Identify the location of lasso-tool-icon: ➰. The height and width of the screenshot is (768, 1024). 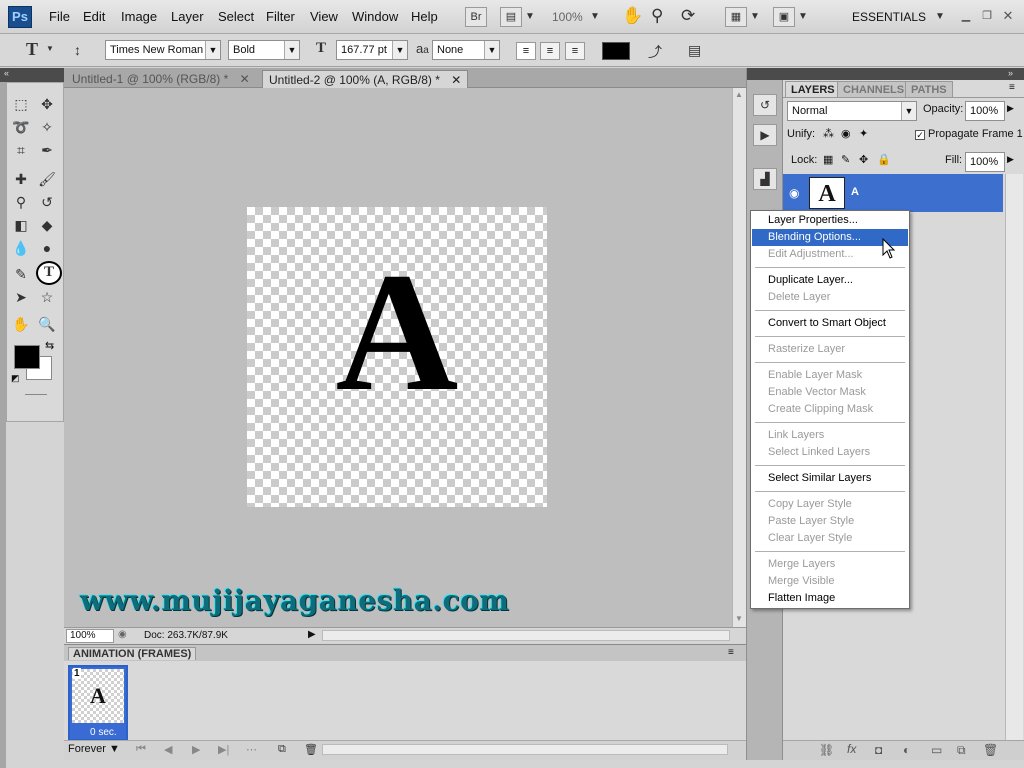
(21, 127).